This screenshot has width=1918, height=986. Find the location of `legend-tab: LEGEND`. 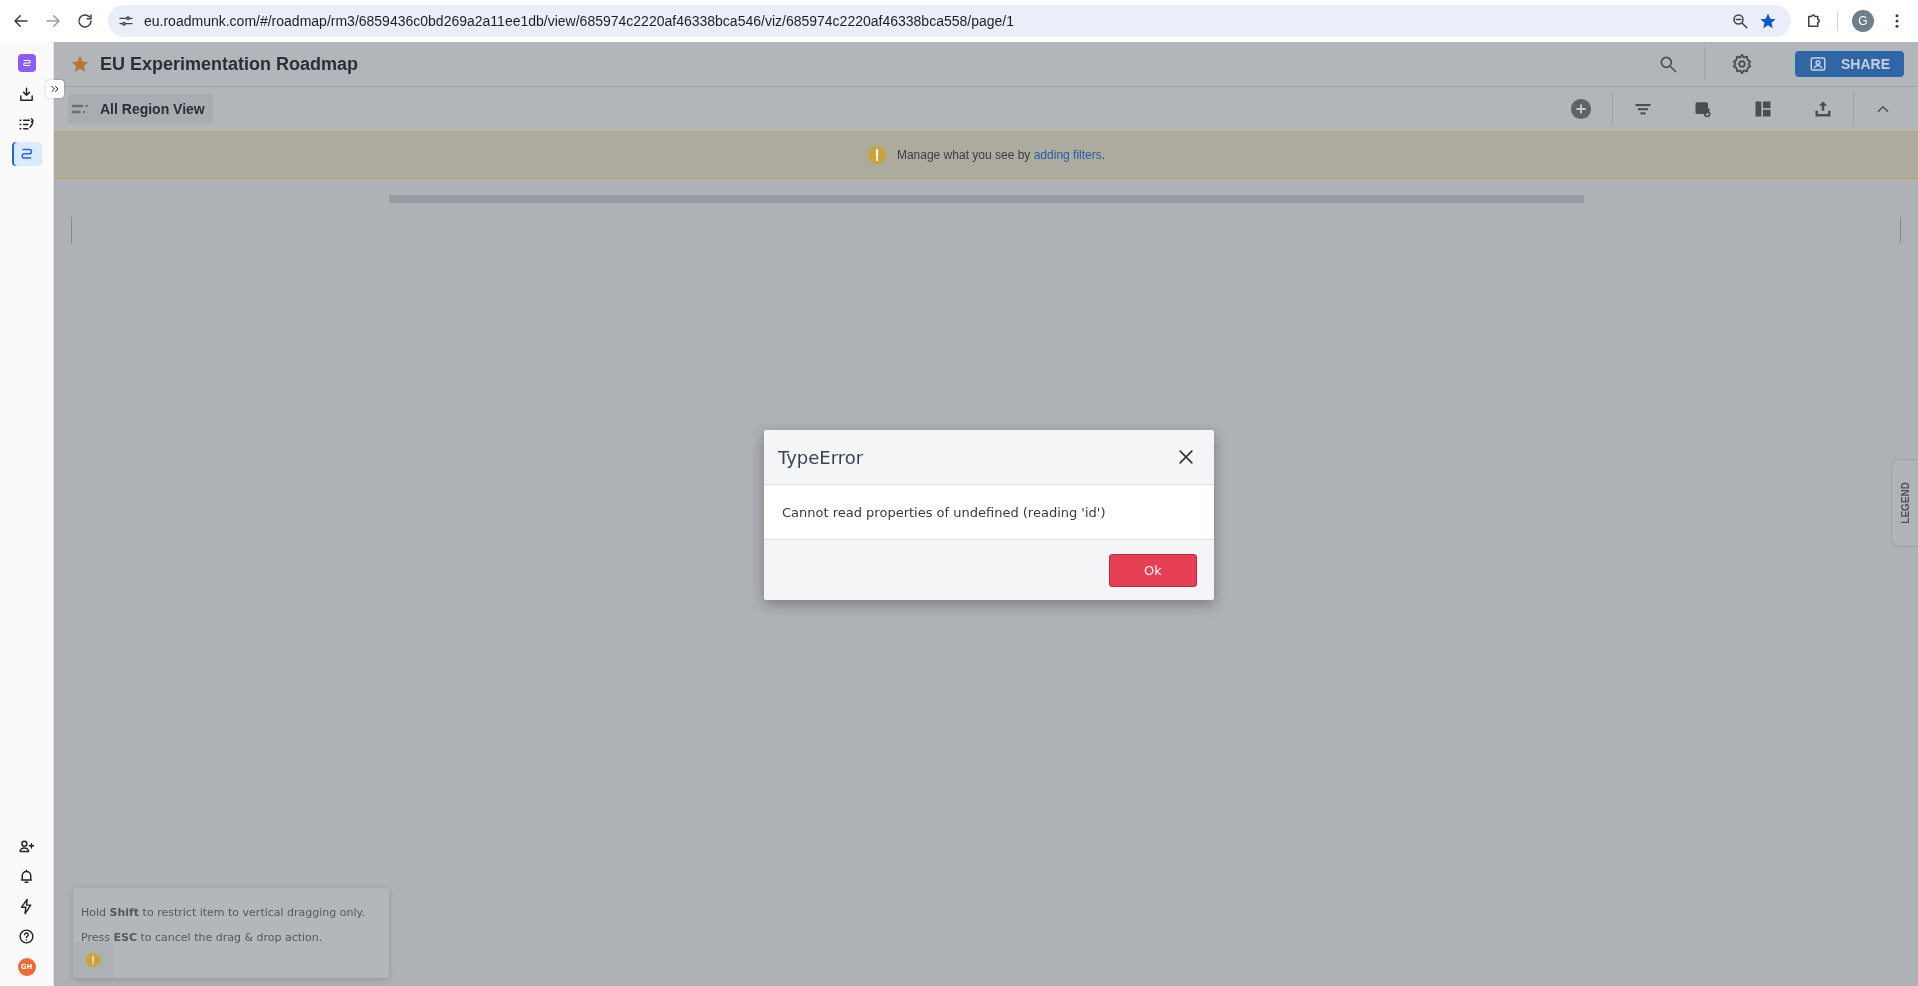

legend-tab: LEGEND is located at coordinates (1904, 503).